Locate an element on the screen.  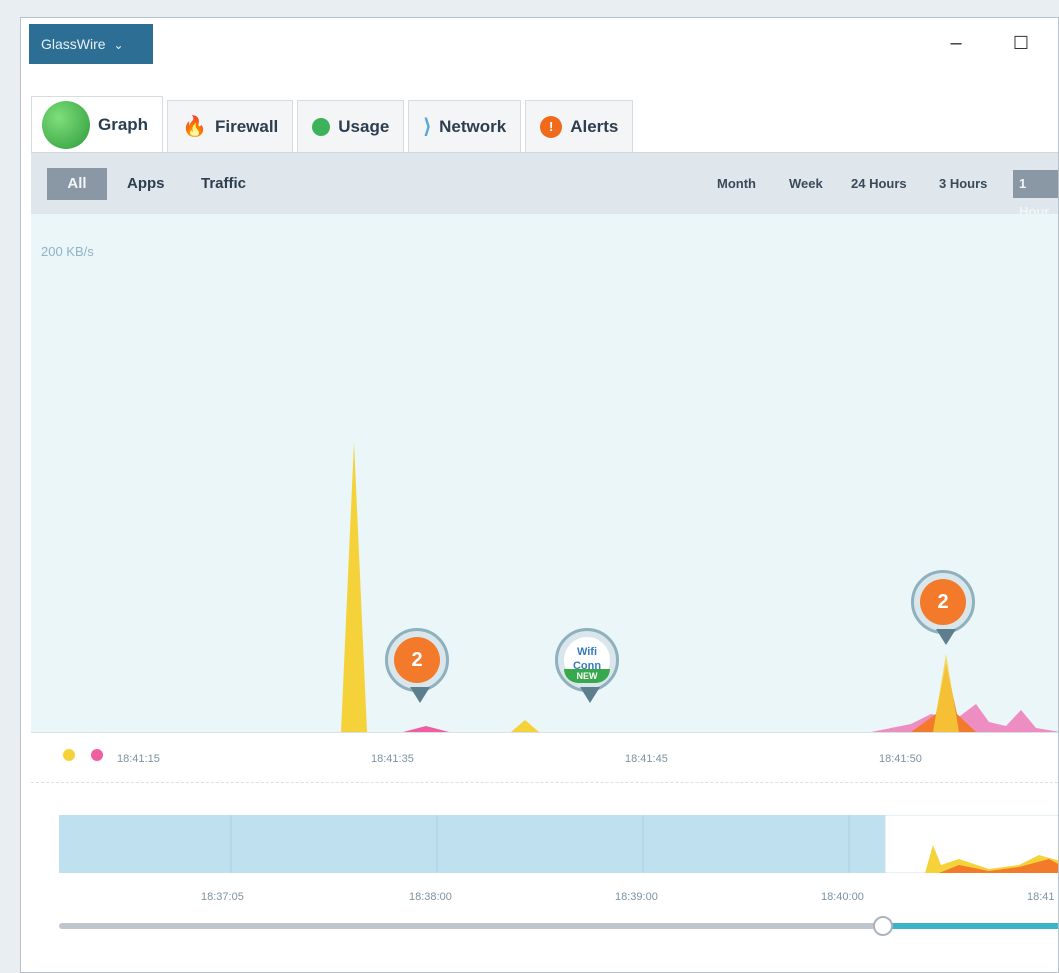
overview-tick: 18:40:00 is located at coordinates (842, 897).